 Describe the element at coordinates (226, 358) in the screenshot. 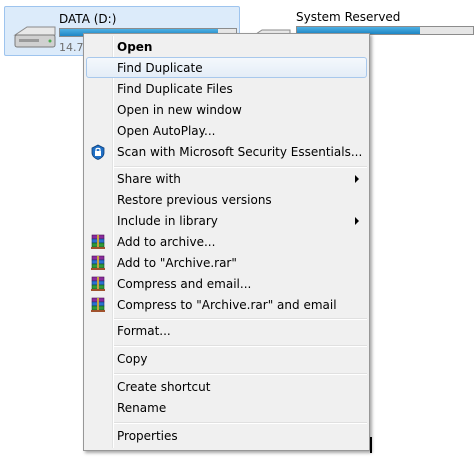

I see `menu-item-copy: Copy` at that location.